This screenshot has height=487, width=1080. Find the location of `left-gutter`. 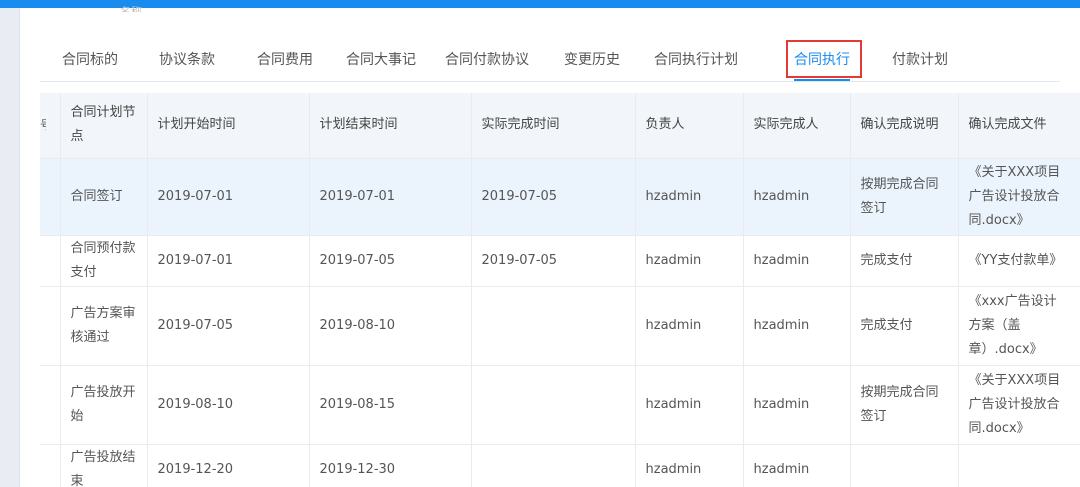

left-gutter is located at coordinates (10, 247).